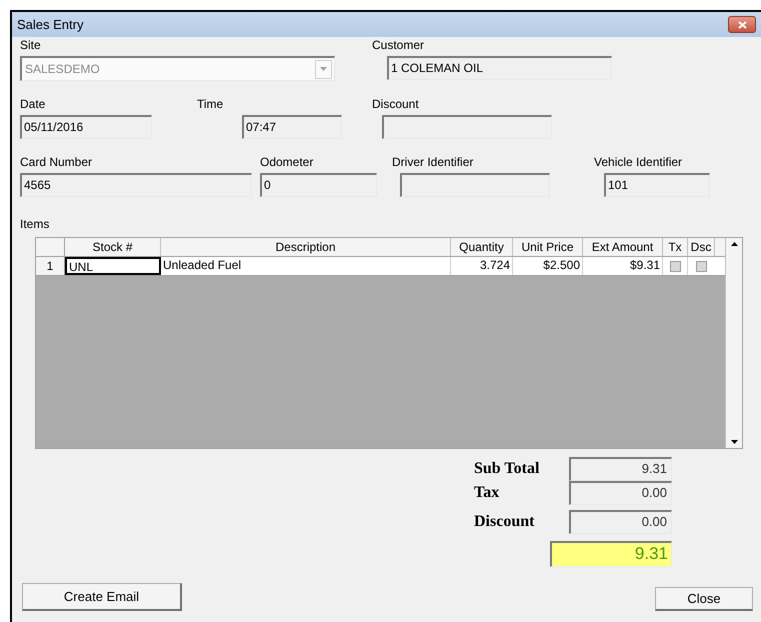 This screenshot has height=622, width=761. What do you see at coordinates (620, 469) in the screenshot?
I see `total-field: 9.31` at bounding box center [620, 469].